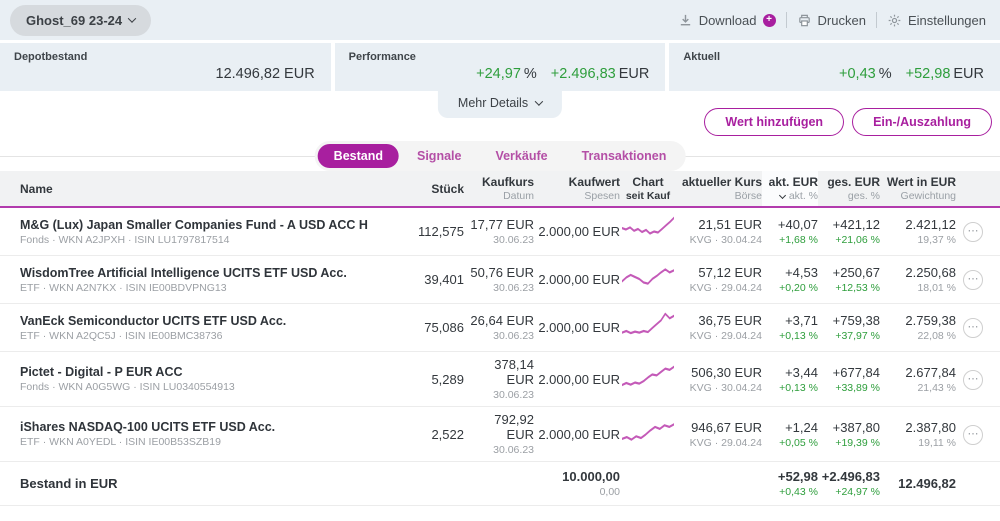 This screenshot has width=1000, height=521. I want to click on cell-kaufkurs: 17,77 EUR 30.06.23, so click(502, 231).